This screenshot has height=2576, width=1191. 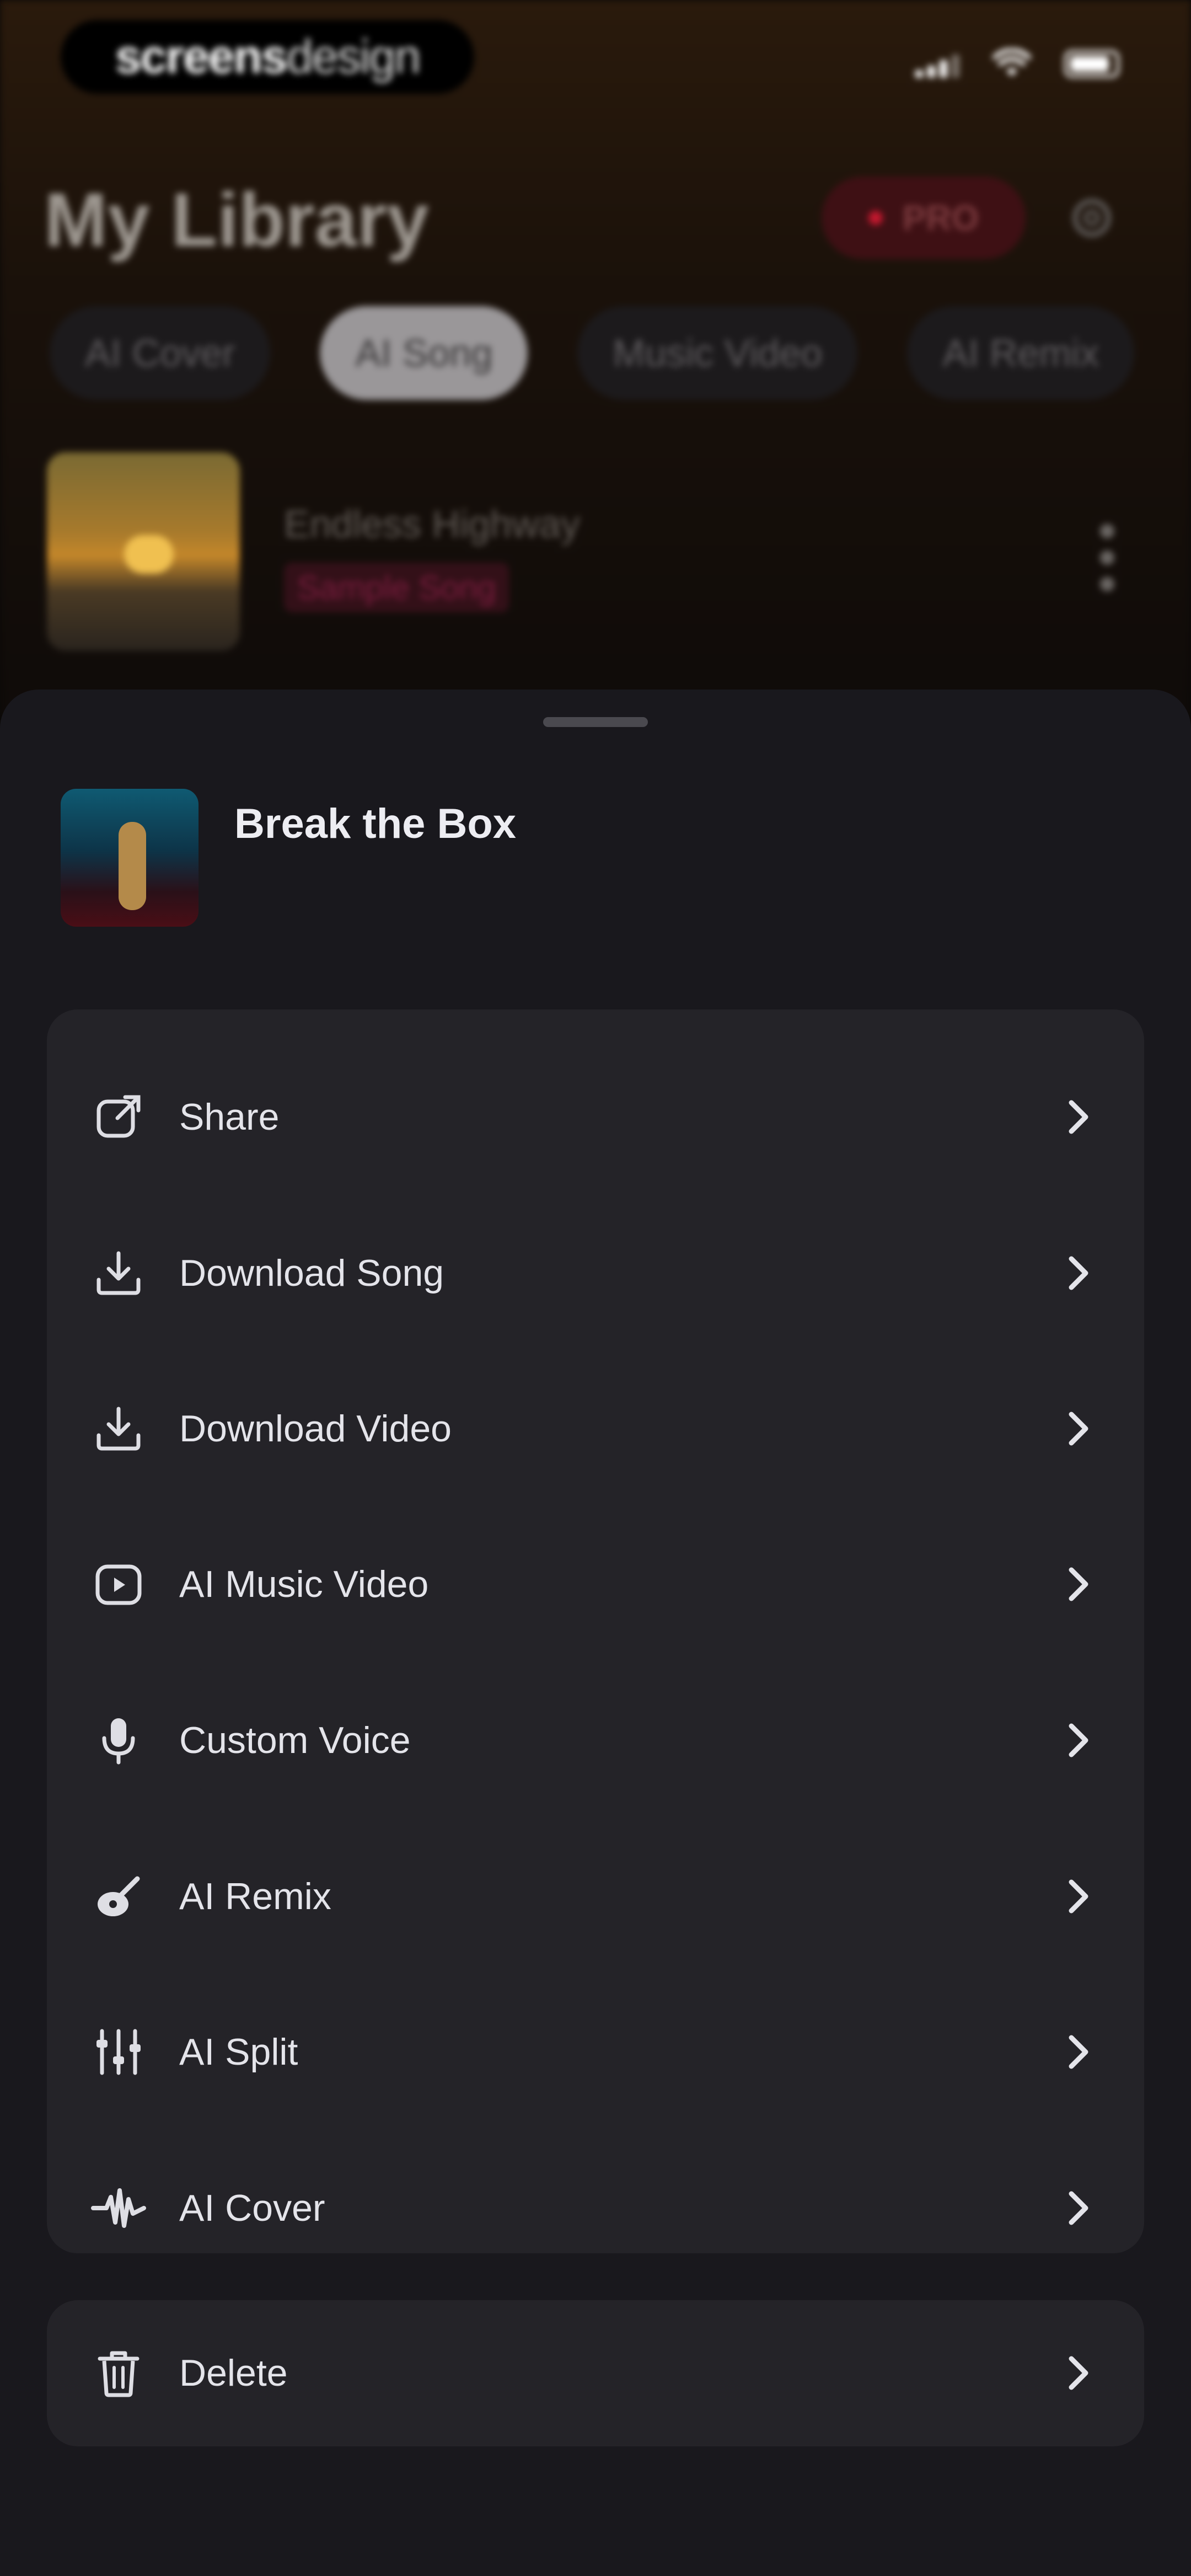 What do you see at coordinates (119, 2052) in the screenshot?
I see `sliders-icon` at bounding box center [119, 2052].